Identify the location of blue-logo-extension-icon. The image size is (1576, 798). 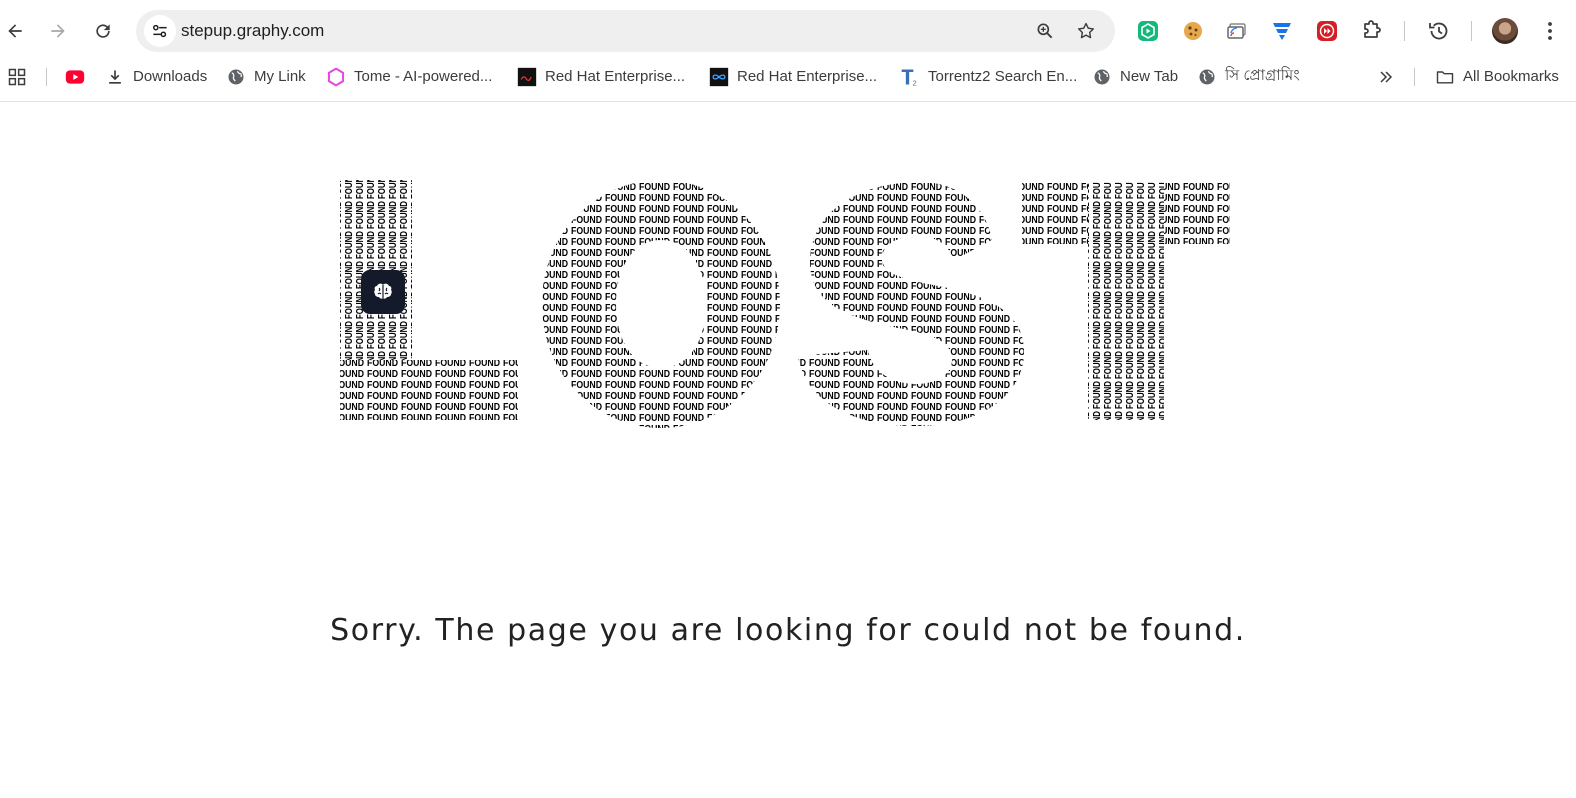
(1282, 31).